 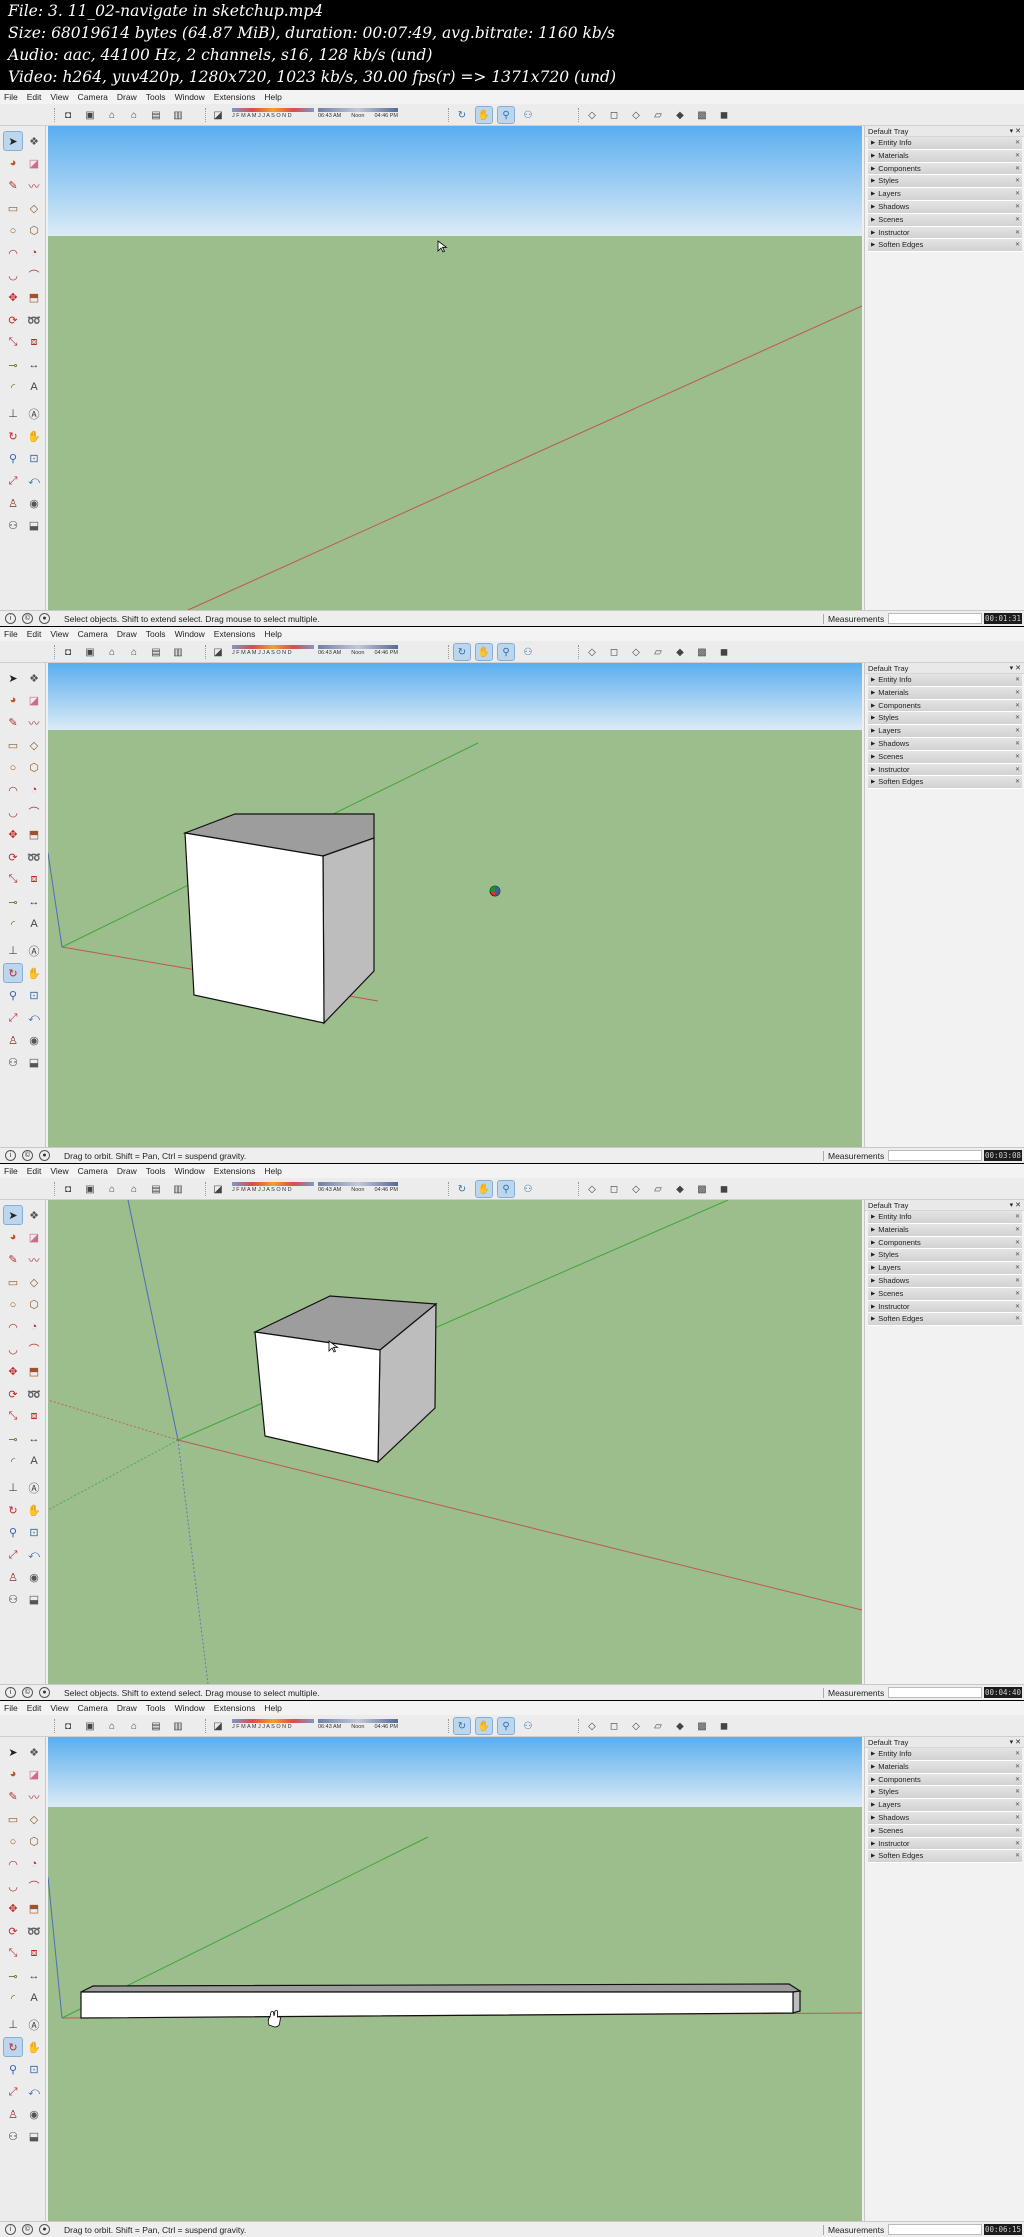 What do you see at coordinates (945, 1268) in the screenshot?
I see `tray-panel-layers: ▶ Layers ✕` at bounding box center [945, 1268].